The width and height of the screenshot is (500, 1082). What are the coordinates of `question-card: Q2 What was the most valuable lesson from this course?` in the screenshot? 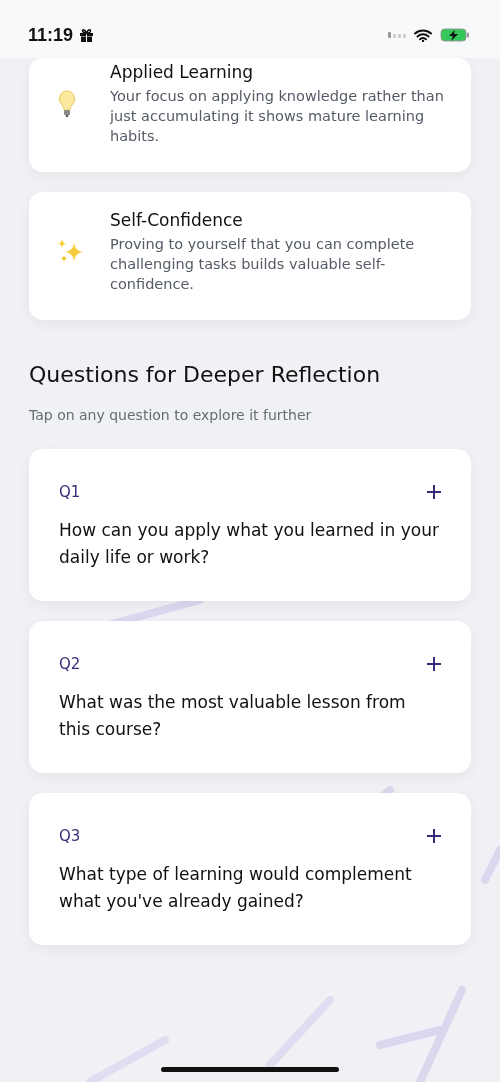 It's located at (250, 697).